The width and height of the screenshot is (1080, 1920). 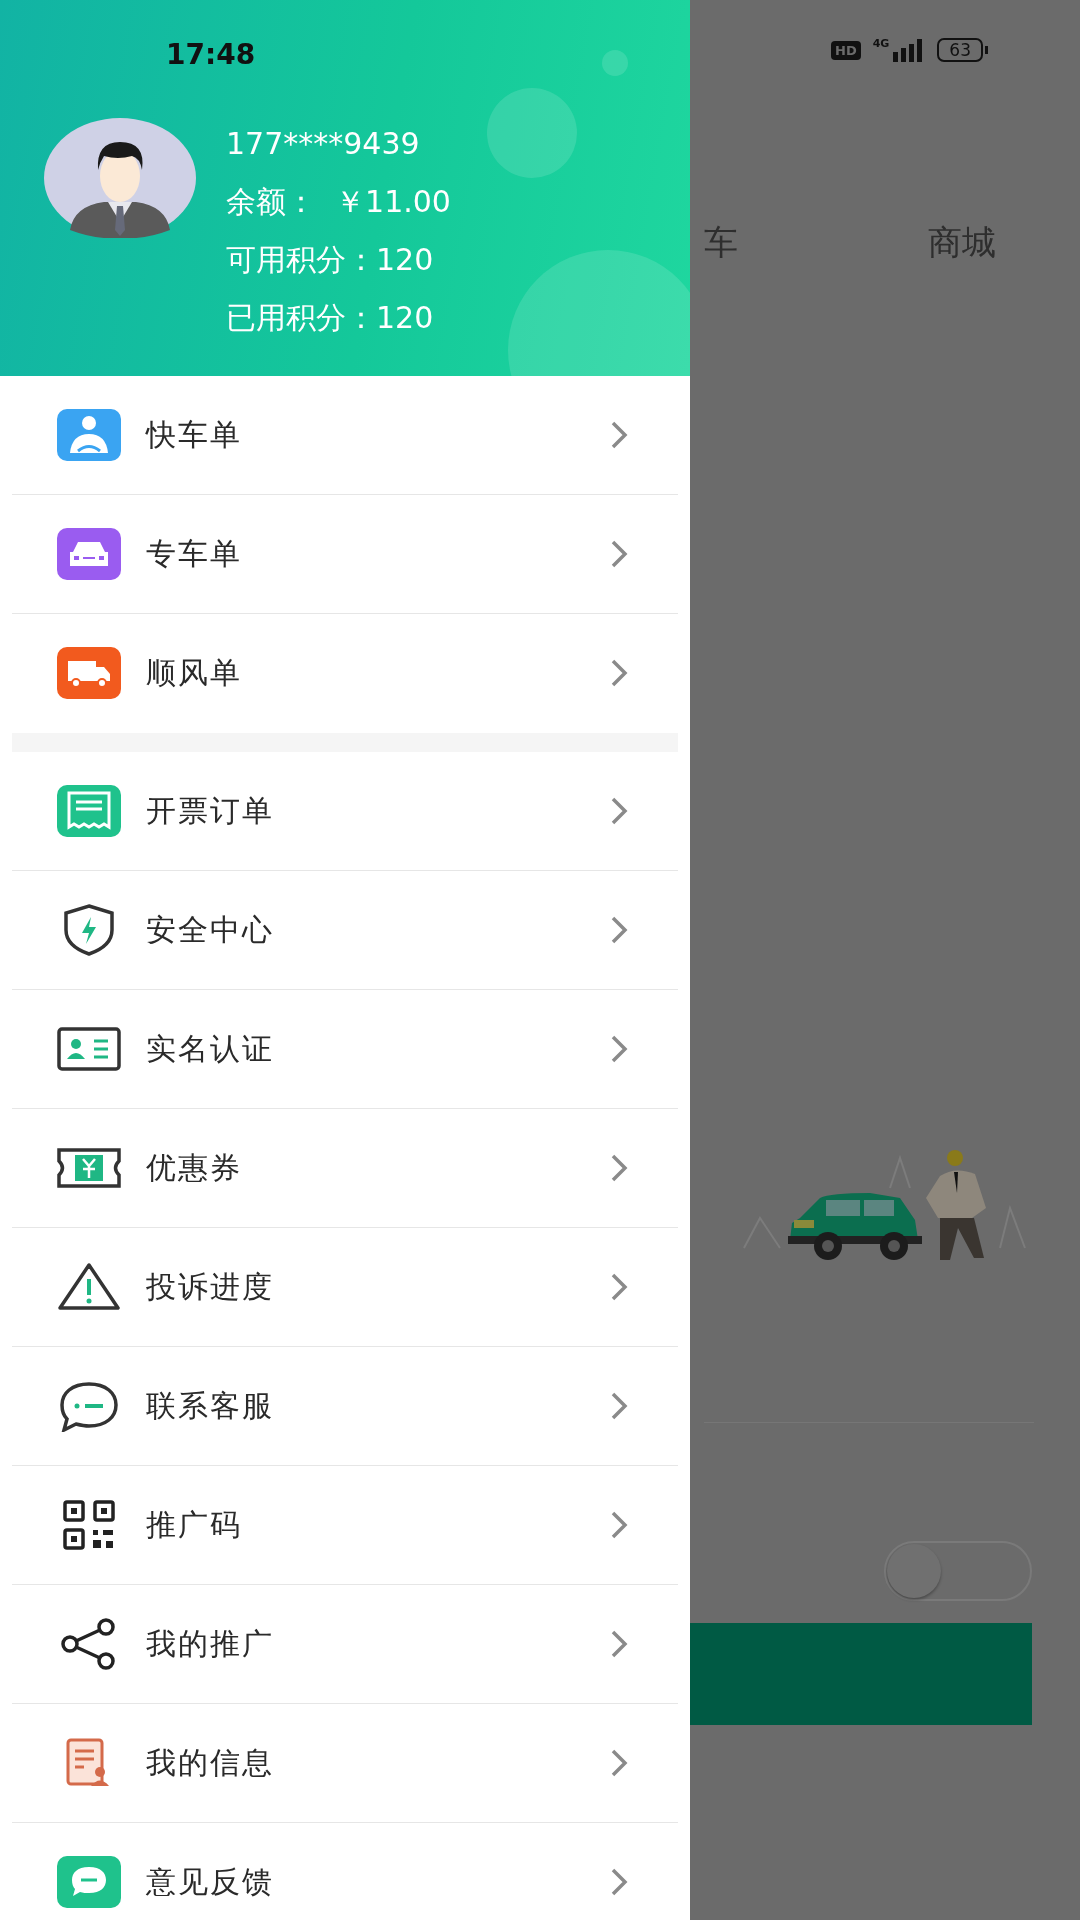 What do you see at coordinates (89, 435) in the screenshot?
I see `driver-icon` at bounding box center [89, 435].